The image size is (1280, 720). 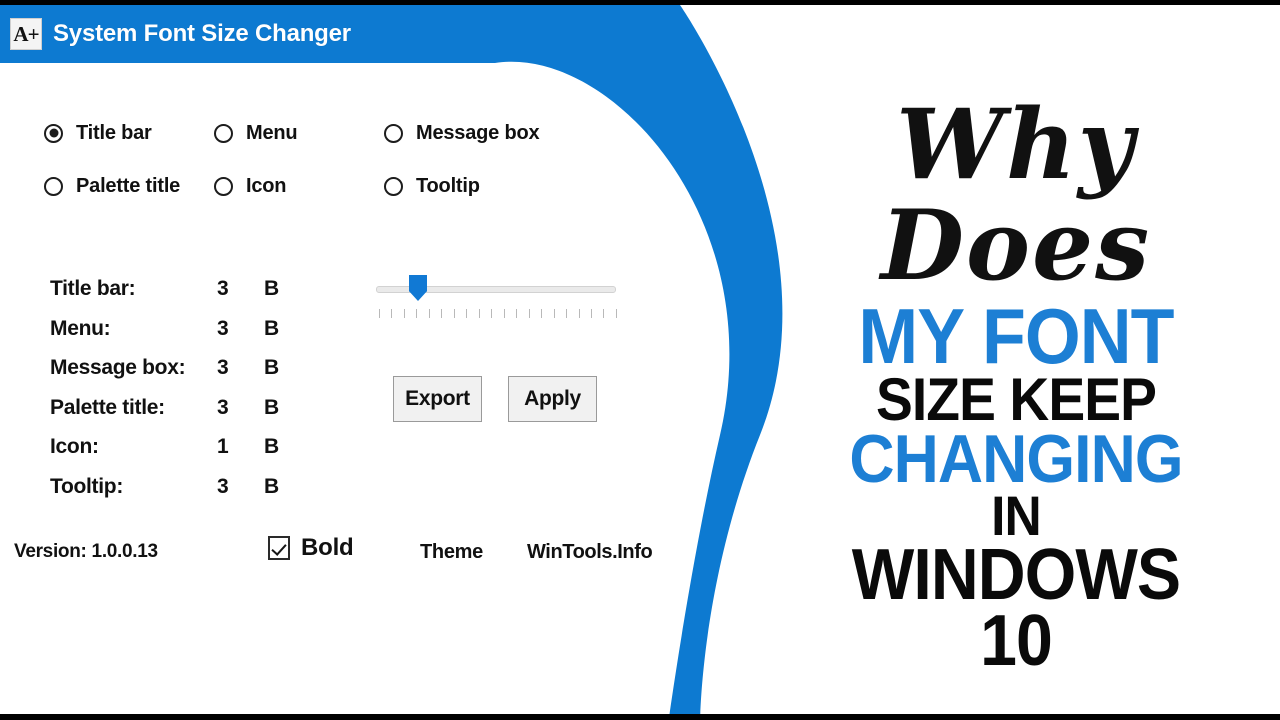 What do you see at coordinates (299, 186) in the screenshot?
I see `radio-icon: Icon` at bounding box center [299, 186].